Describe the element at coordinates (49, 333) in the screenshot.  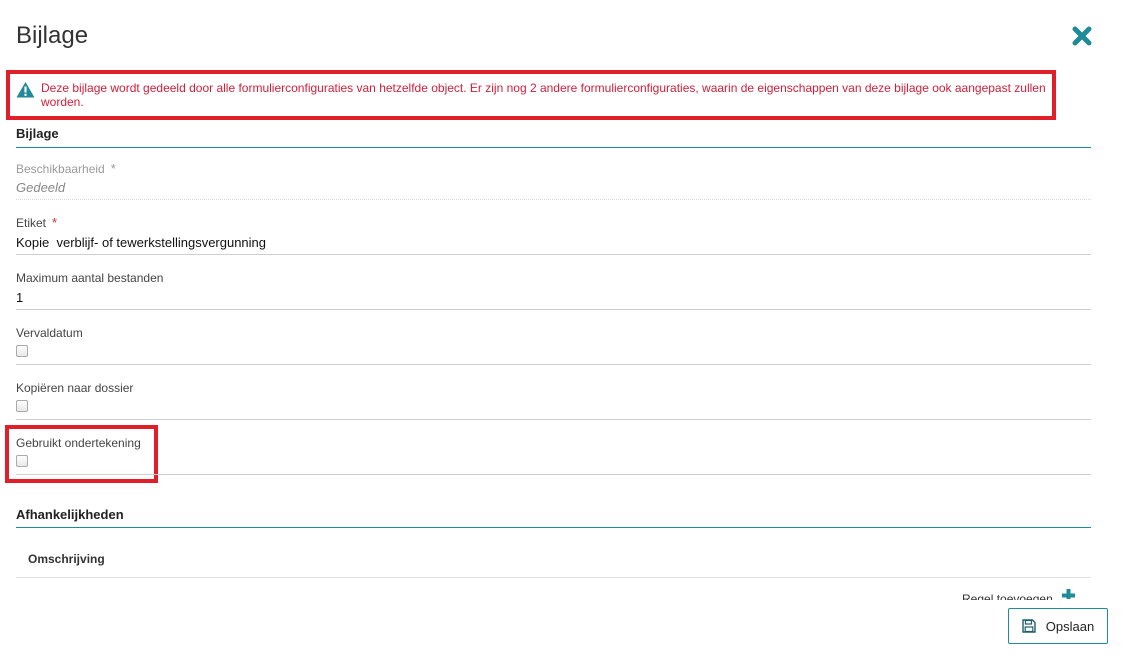
I see `vervaldatum-label: Vervaldatum` at that location.